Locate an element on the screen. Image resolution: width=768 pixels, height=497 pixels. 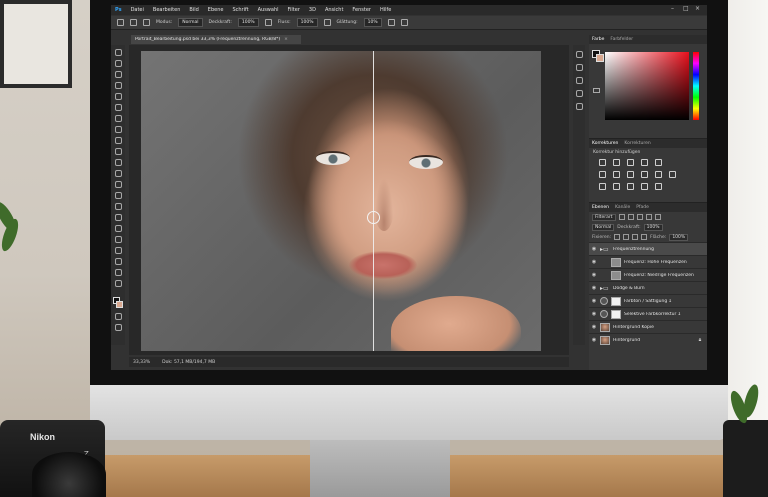
menu-datei: Datei is located at coordinates (137, 10).